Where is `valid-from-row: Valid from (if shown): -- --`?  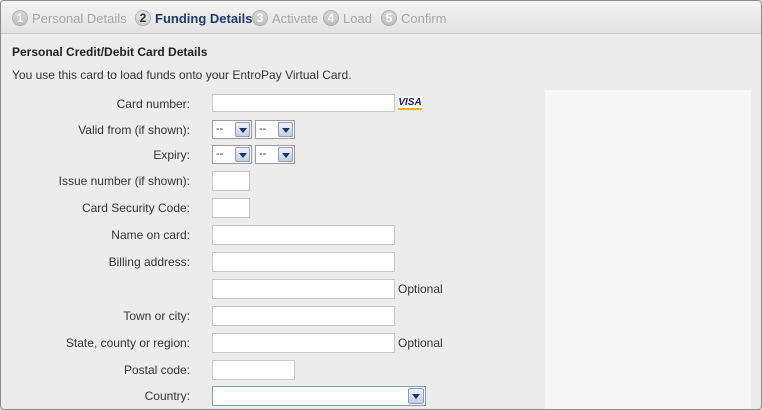
valid-from-row: Valid from (if shown): -- -- is located at coordinates (271, 130).